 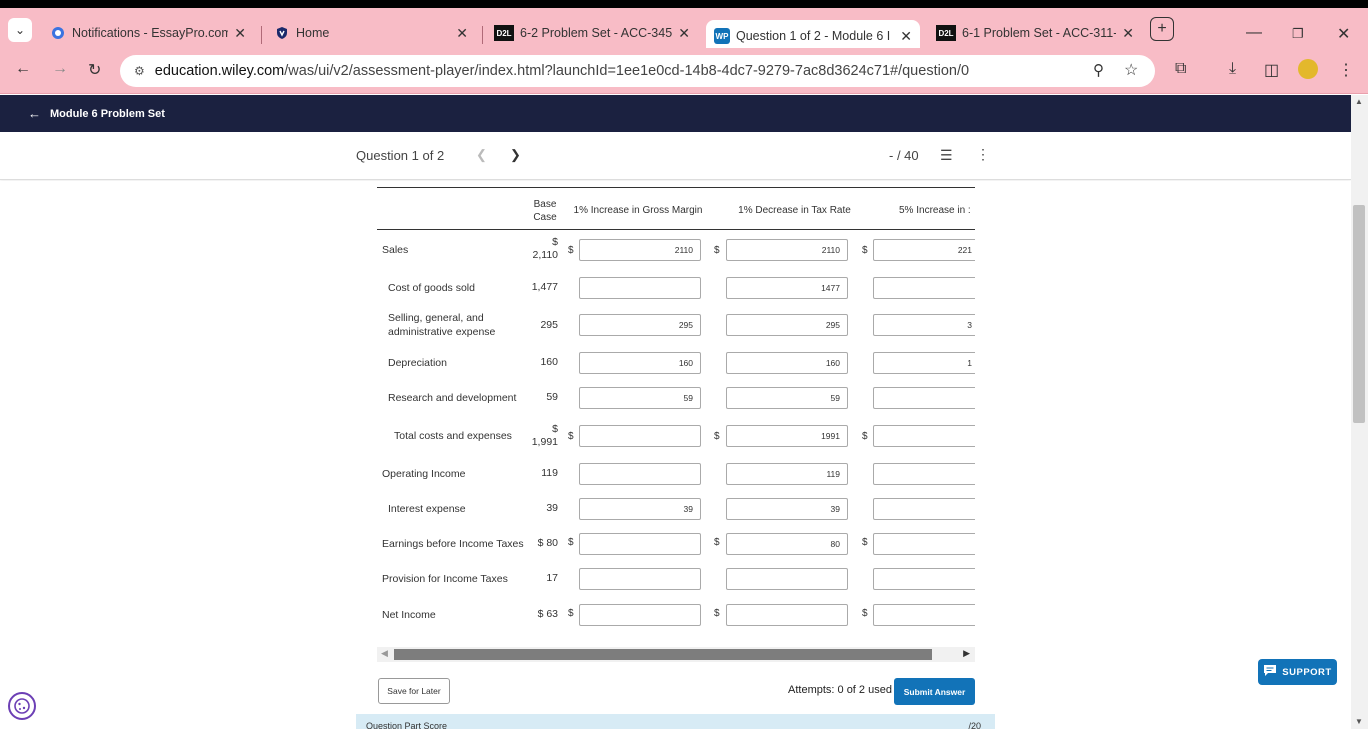 I want to click on site-settings-icon: ⚙, so click(x=139, y=71).